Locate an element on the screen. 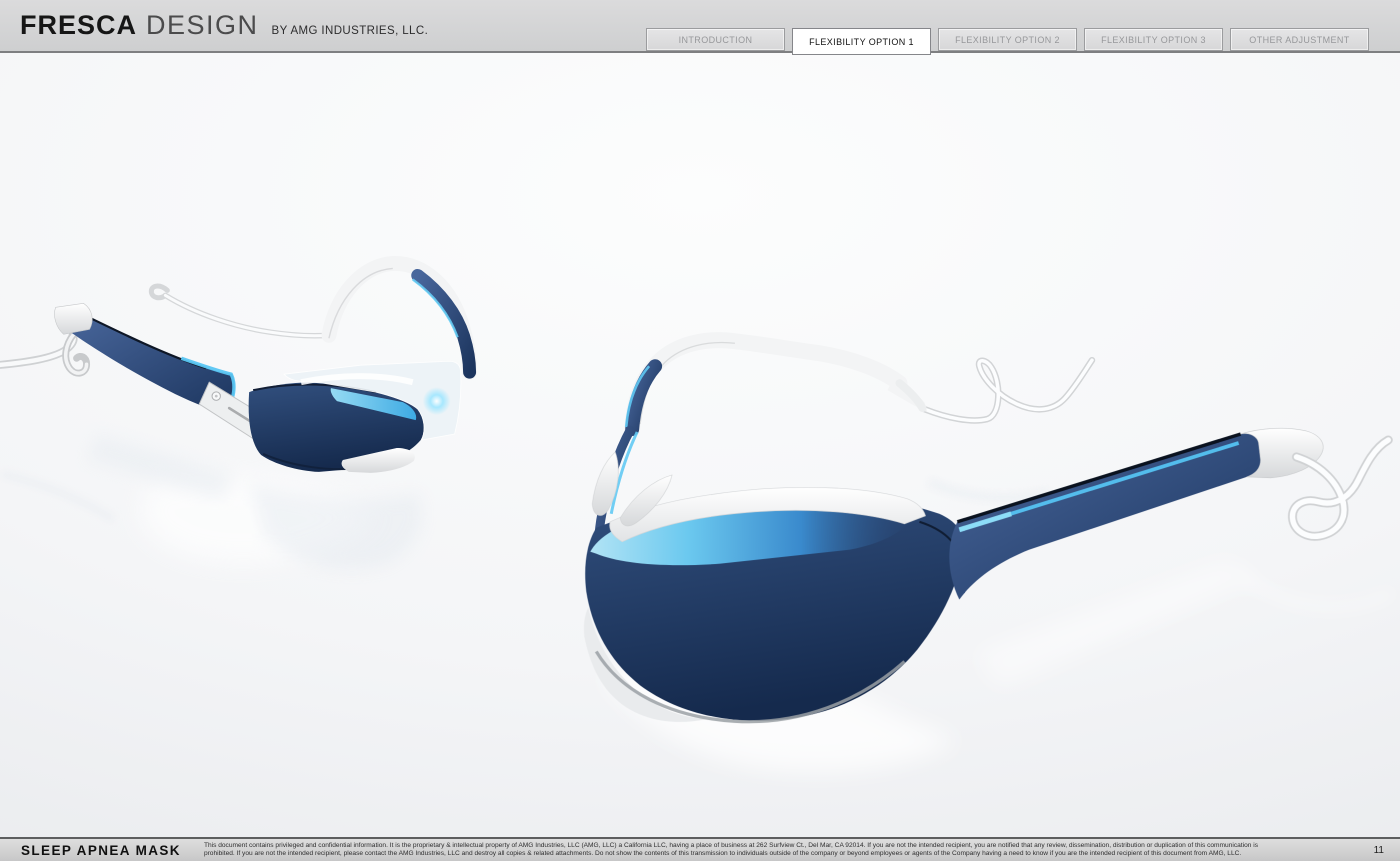  arm-tip-left is located at coordinates (73, 319).